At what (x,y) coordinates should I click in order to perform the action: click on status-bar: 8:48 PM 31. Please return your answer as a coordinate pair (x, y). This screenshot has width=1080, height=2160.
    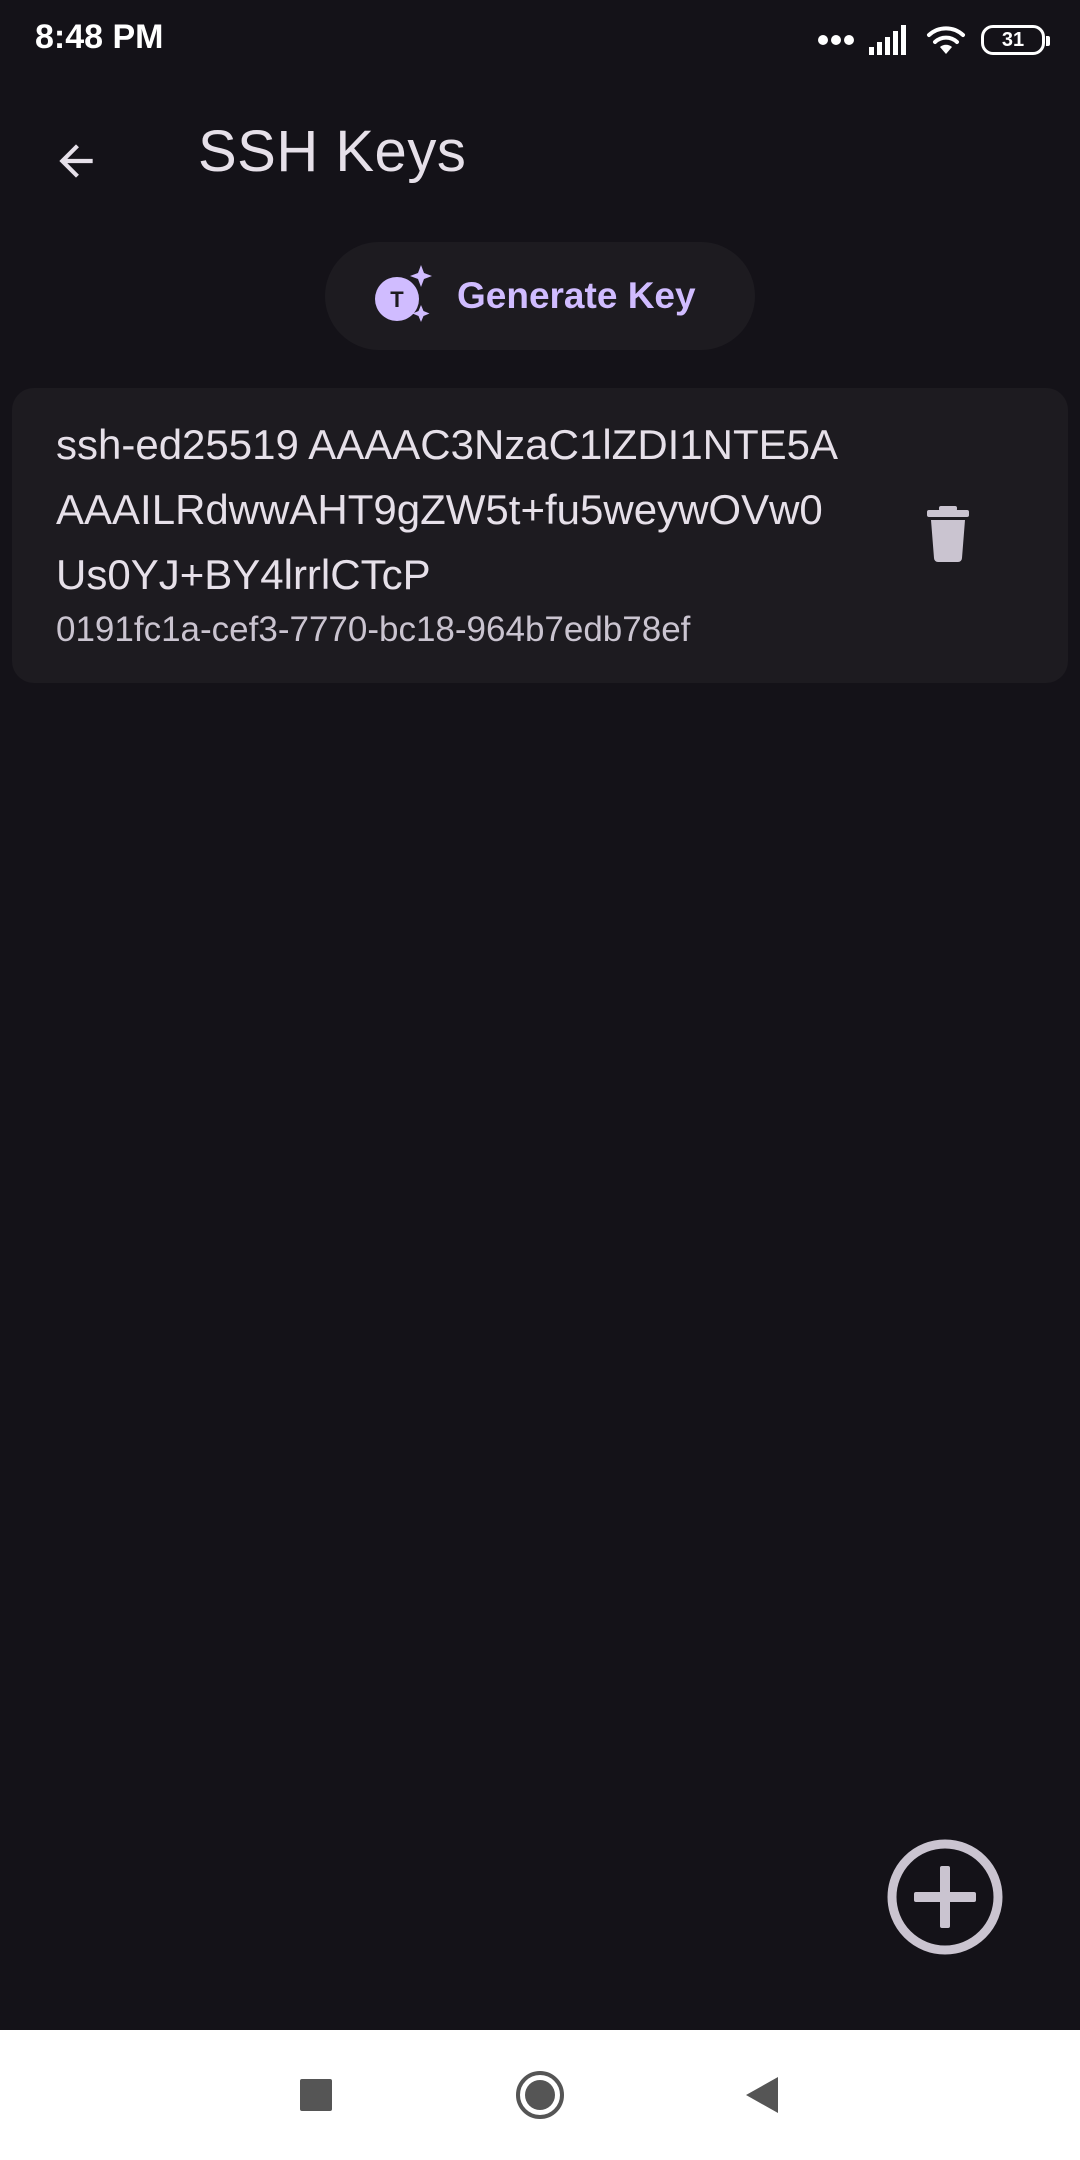
    Looking at the image, I should click on (540, 40).